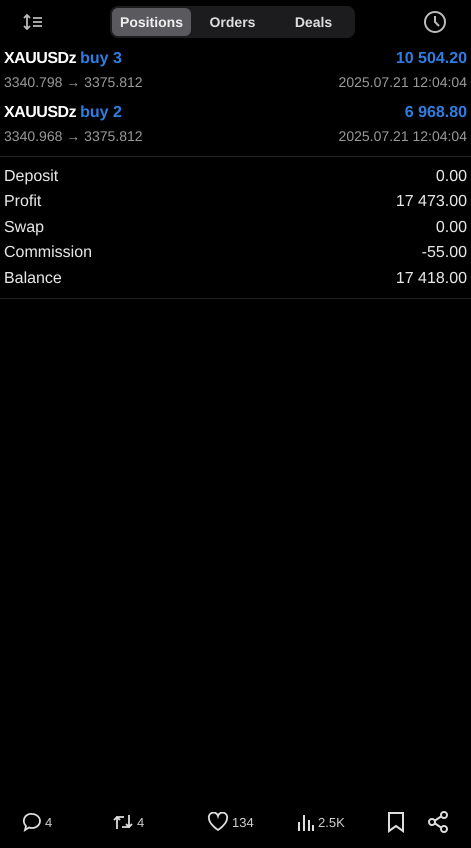 The height and width of the screenshot is (848, 471). I want to click on summary-label: Balance, so click(33, 279).